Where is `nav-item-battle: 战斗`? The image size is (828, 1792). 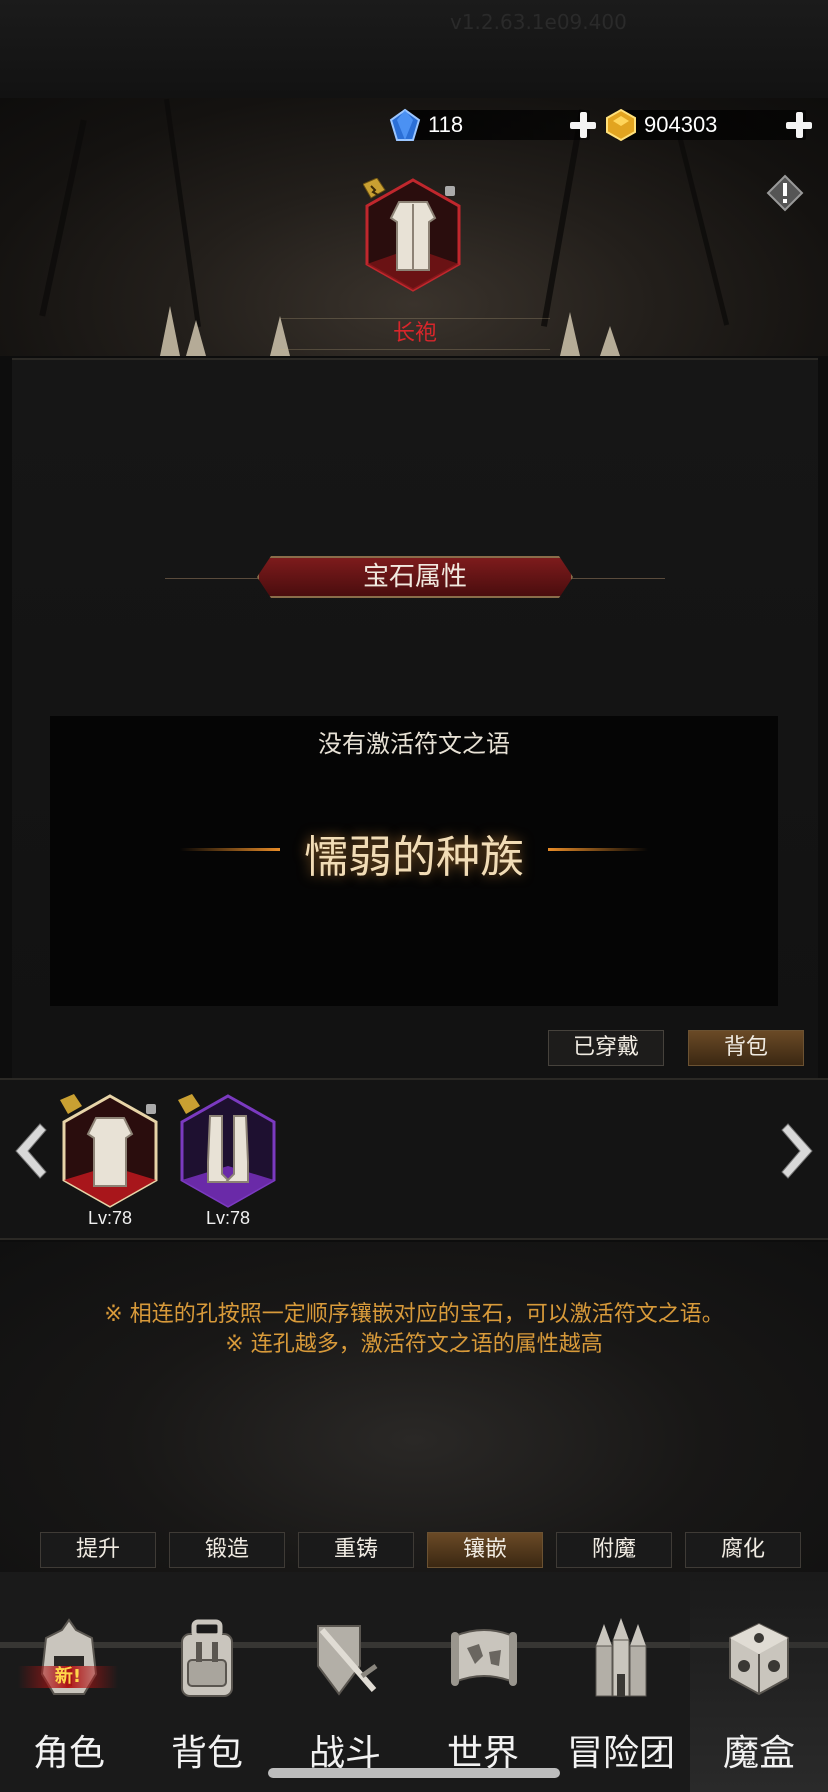 nav-item-battle: 战斗 is located at coordinates (345, 1682).